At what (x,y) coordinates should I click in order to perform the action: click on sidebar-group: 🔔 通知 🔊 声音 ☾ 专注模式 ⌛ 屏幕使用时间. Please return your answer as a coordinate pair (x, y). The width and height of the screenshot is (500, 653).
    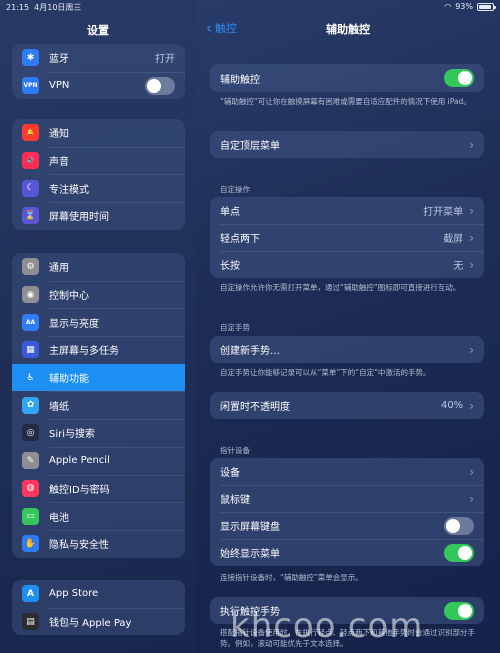
    Looking at the image, I should click on (98, 174).